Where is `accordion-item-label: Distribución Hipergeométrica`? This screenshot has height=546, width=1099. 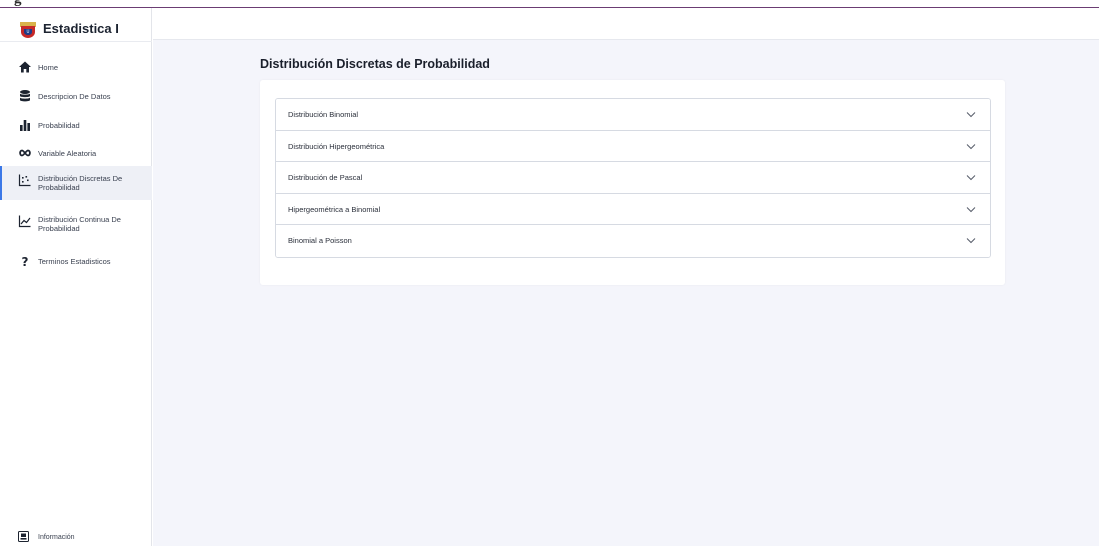
accordion-item-label: Distribución Hipergeométrica is located at coordinates (336, 146).